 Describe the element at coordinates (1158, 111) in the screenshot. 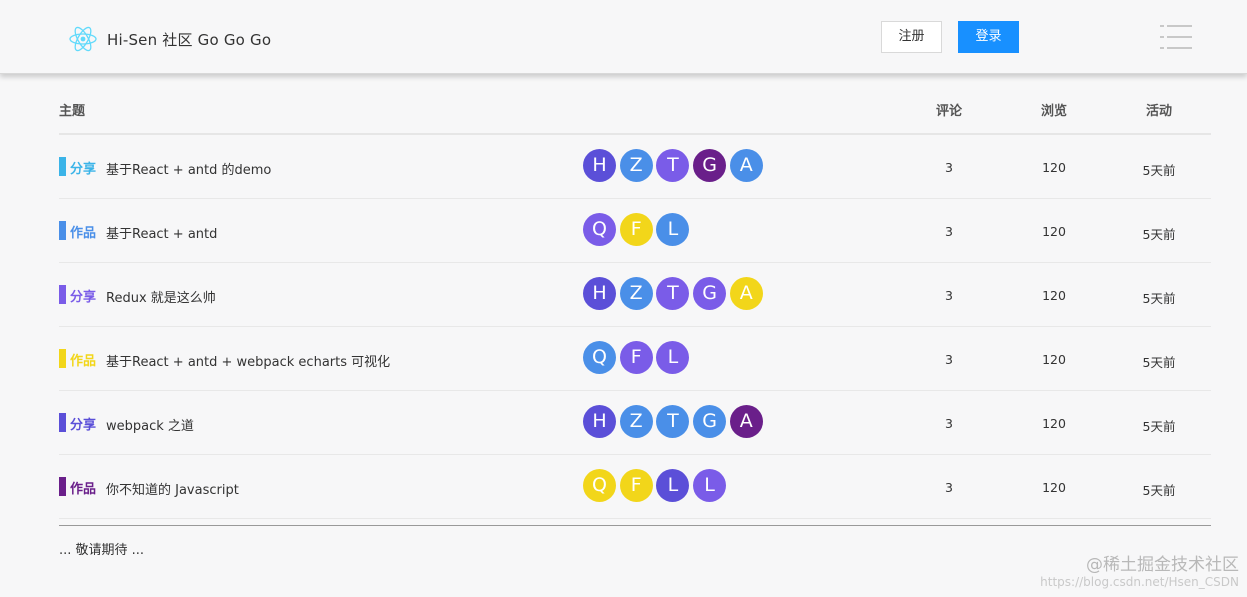

I see `column-header-activity: 活动` at that location.